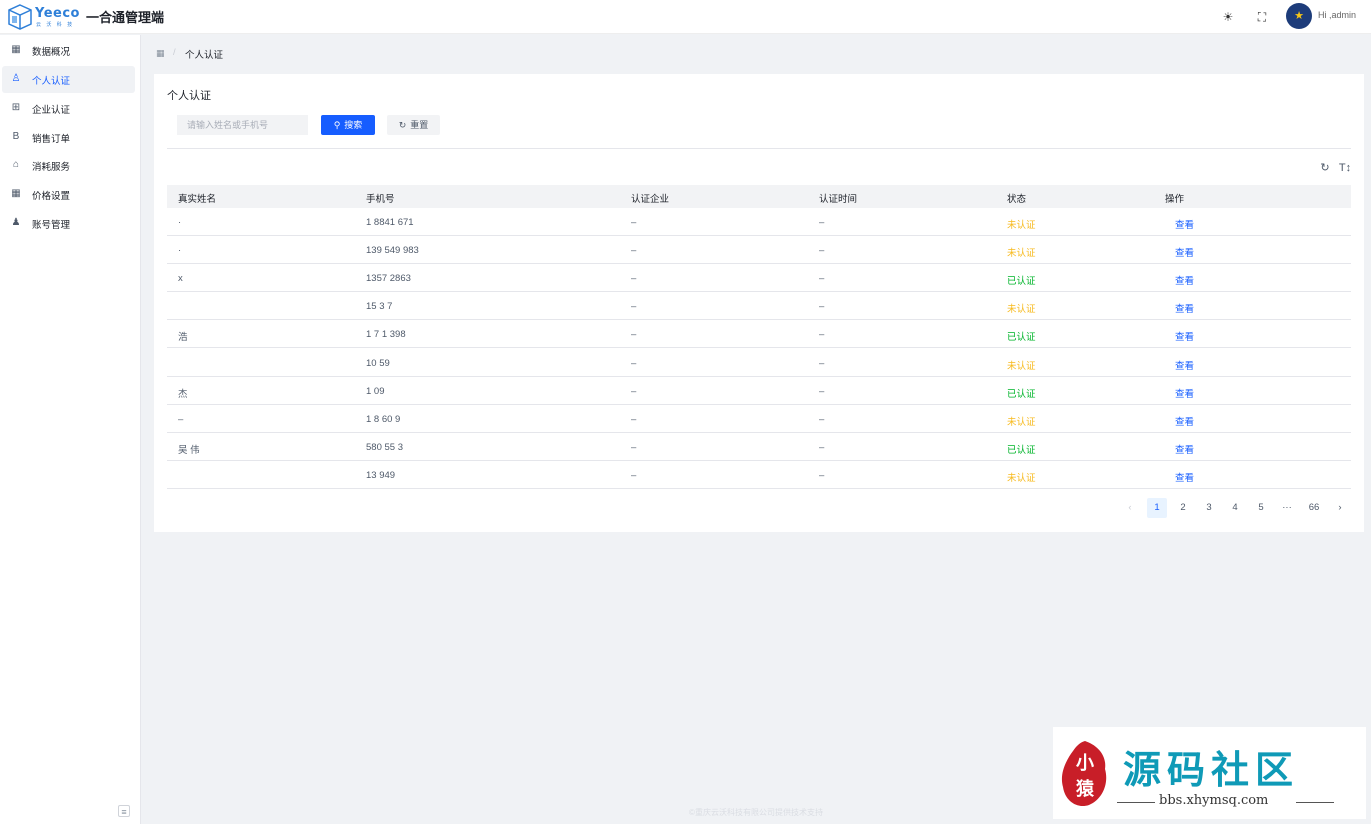 This screenshot has height=824, width=1371. Describe the element at coordinates (1214, 800) in the screenshot. I see `watermark-url: bbs.xhymsq.com` at that location.